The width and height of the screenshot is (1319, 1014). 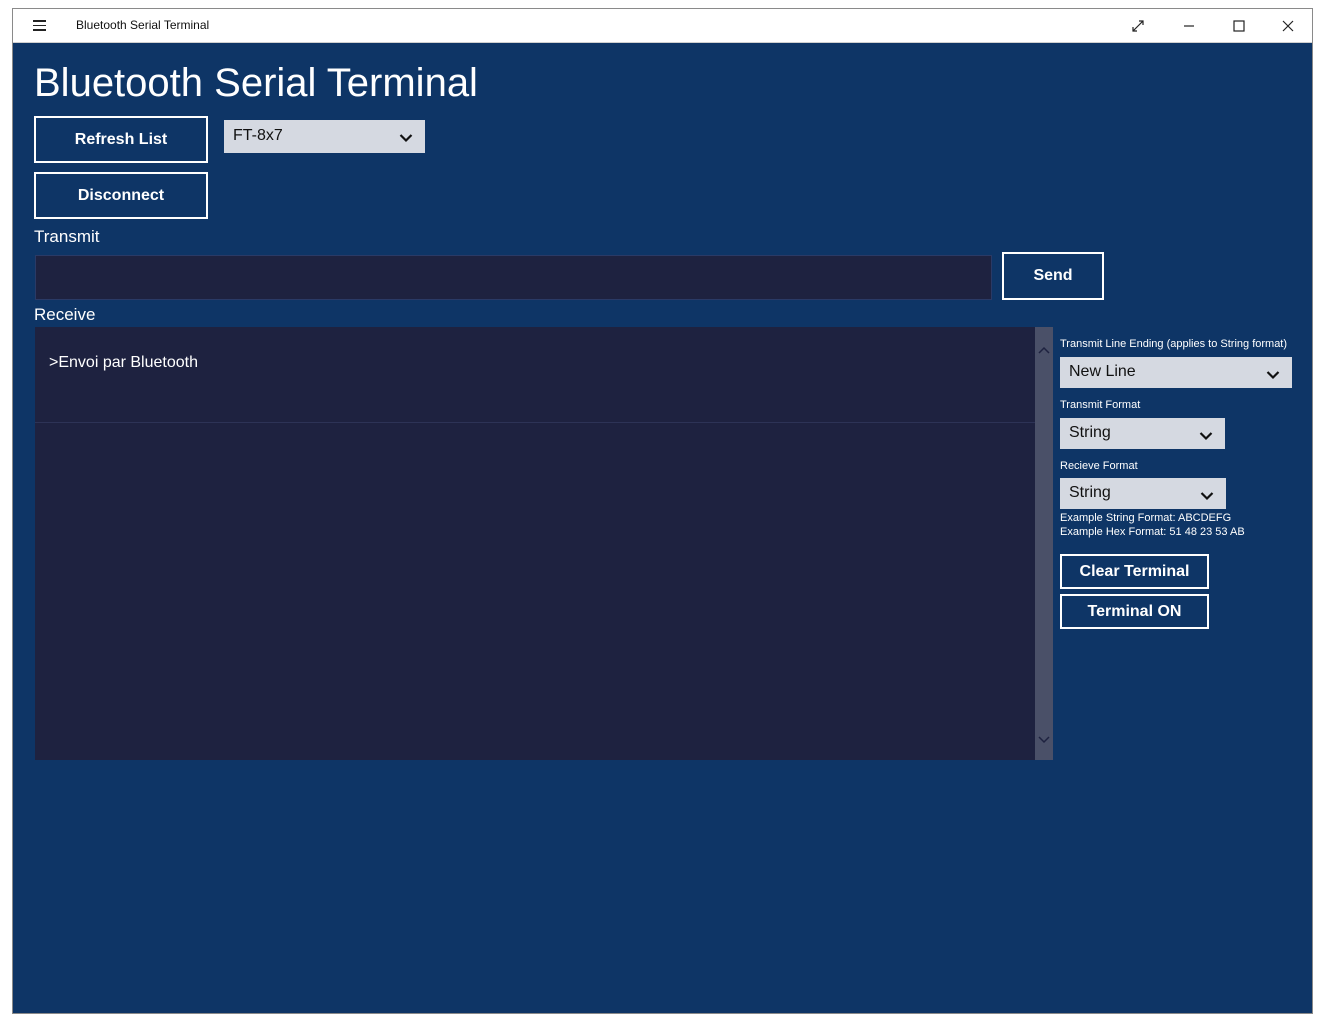 What do you see at coordinates (662, 26) in the screenshot?
I see `title-bar: Bluetooth Serial Terminal` at bounding box center [662, 26].